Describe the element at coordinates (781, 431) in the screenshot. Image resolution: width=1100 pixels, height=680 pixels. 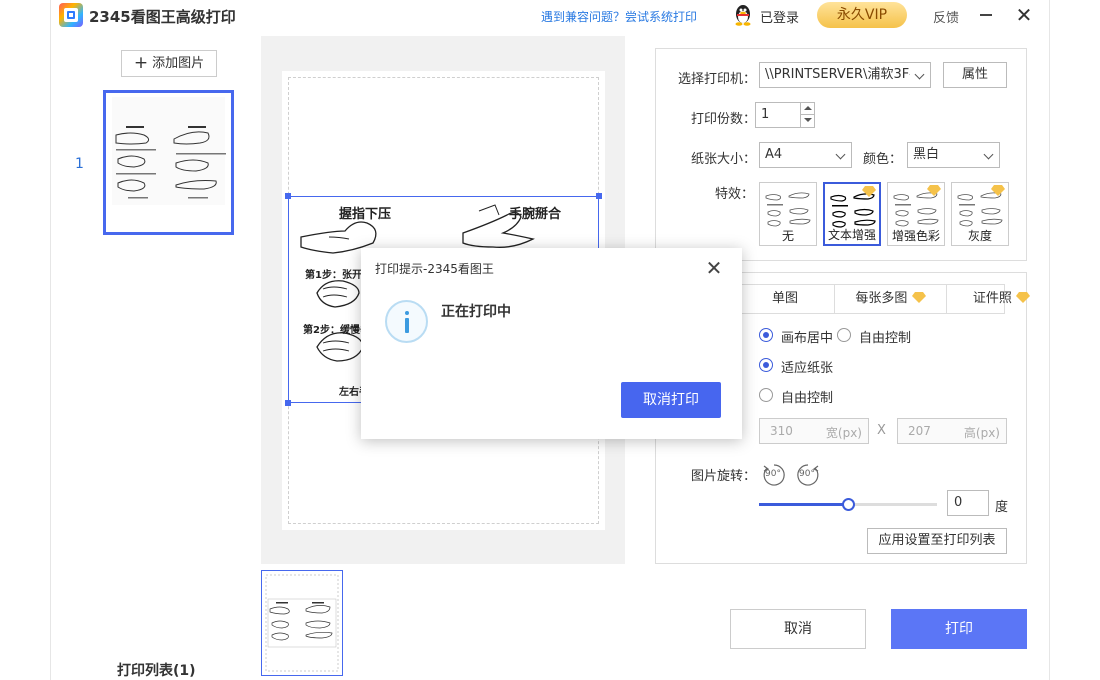
I see `width-value: 310` at that location.